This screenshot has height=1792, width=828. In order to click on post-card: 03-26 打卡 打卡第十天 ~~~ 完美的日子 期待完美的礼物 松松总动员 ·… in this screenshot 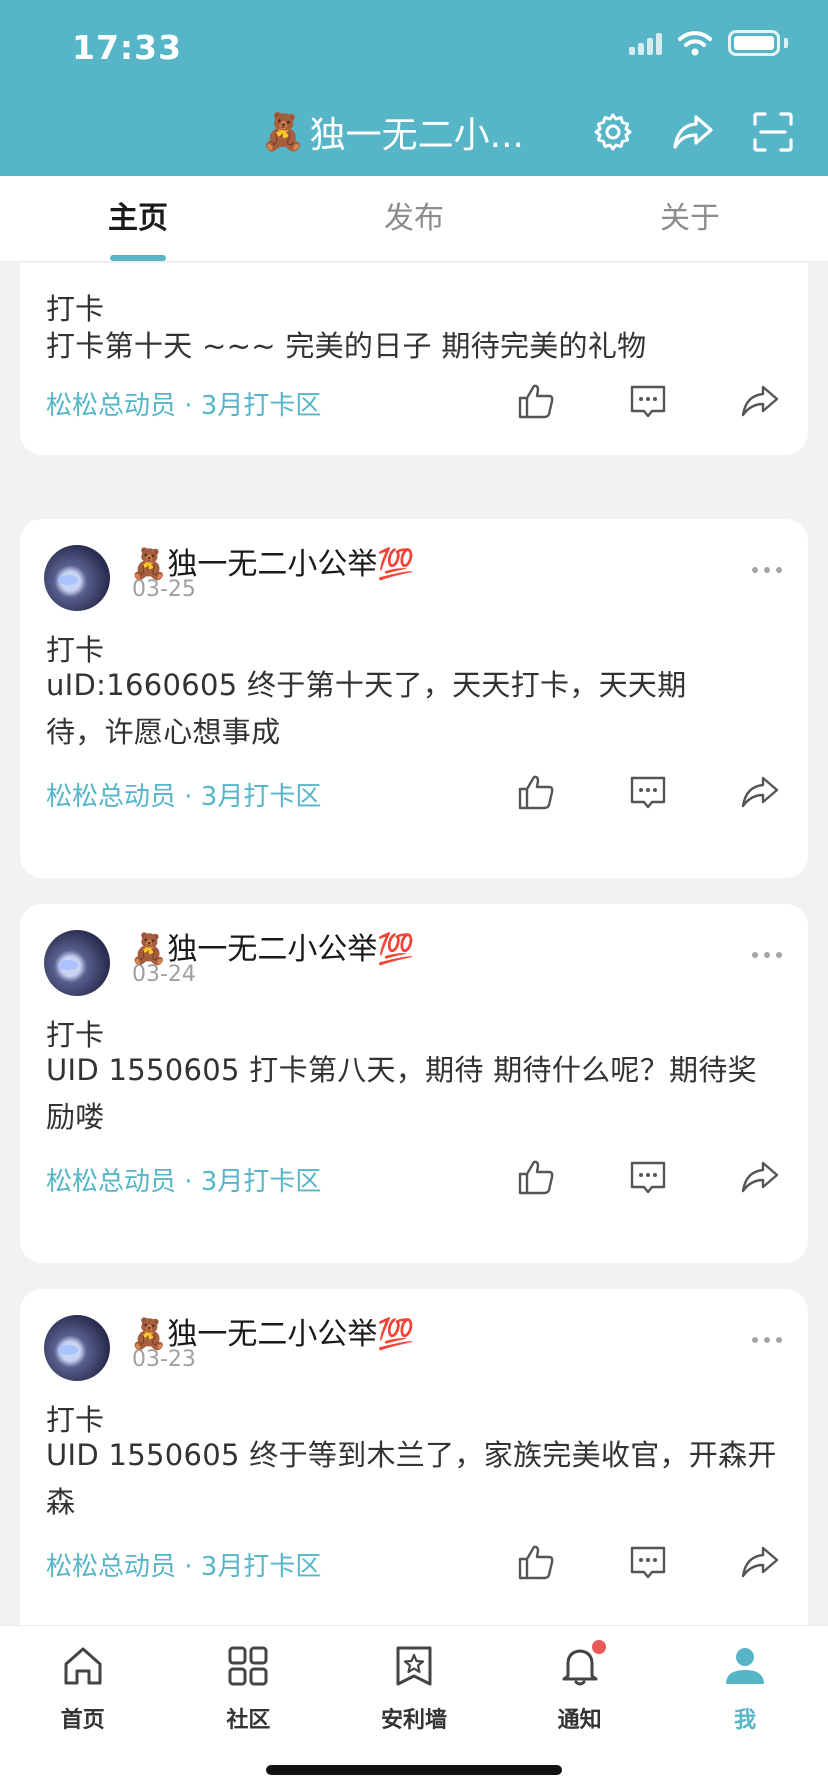, I will do `click(414, 359)`.